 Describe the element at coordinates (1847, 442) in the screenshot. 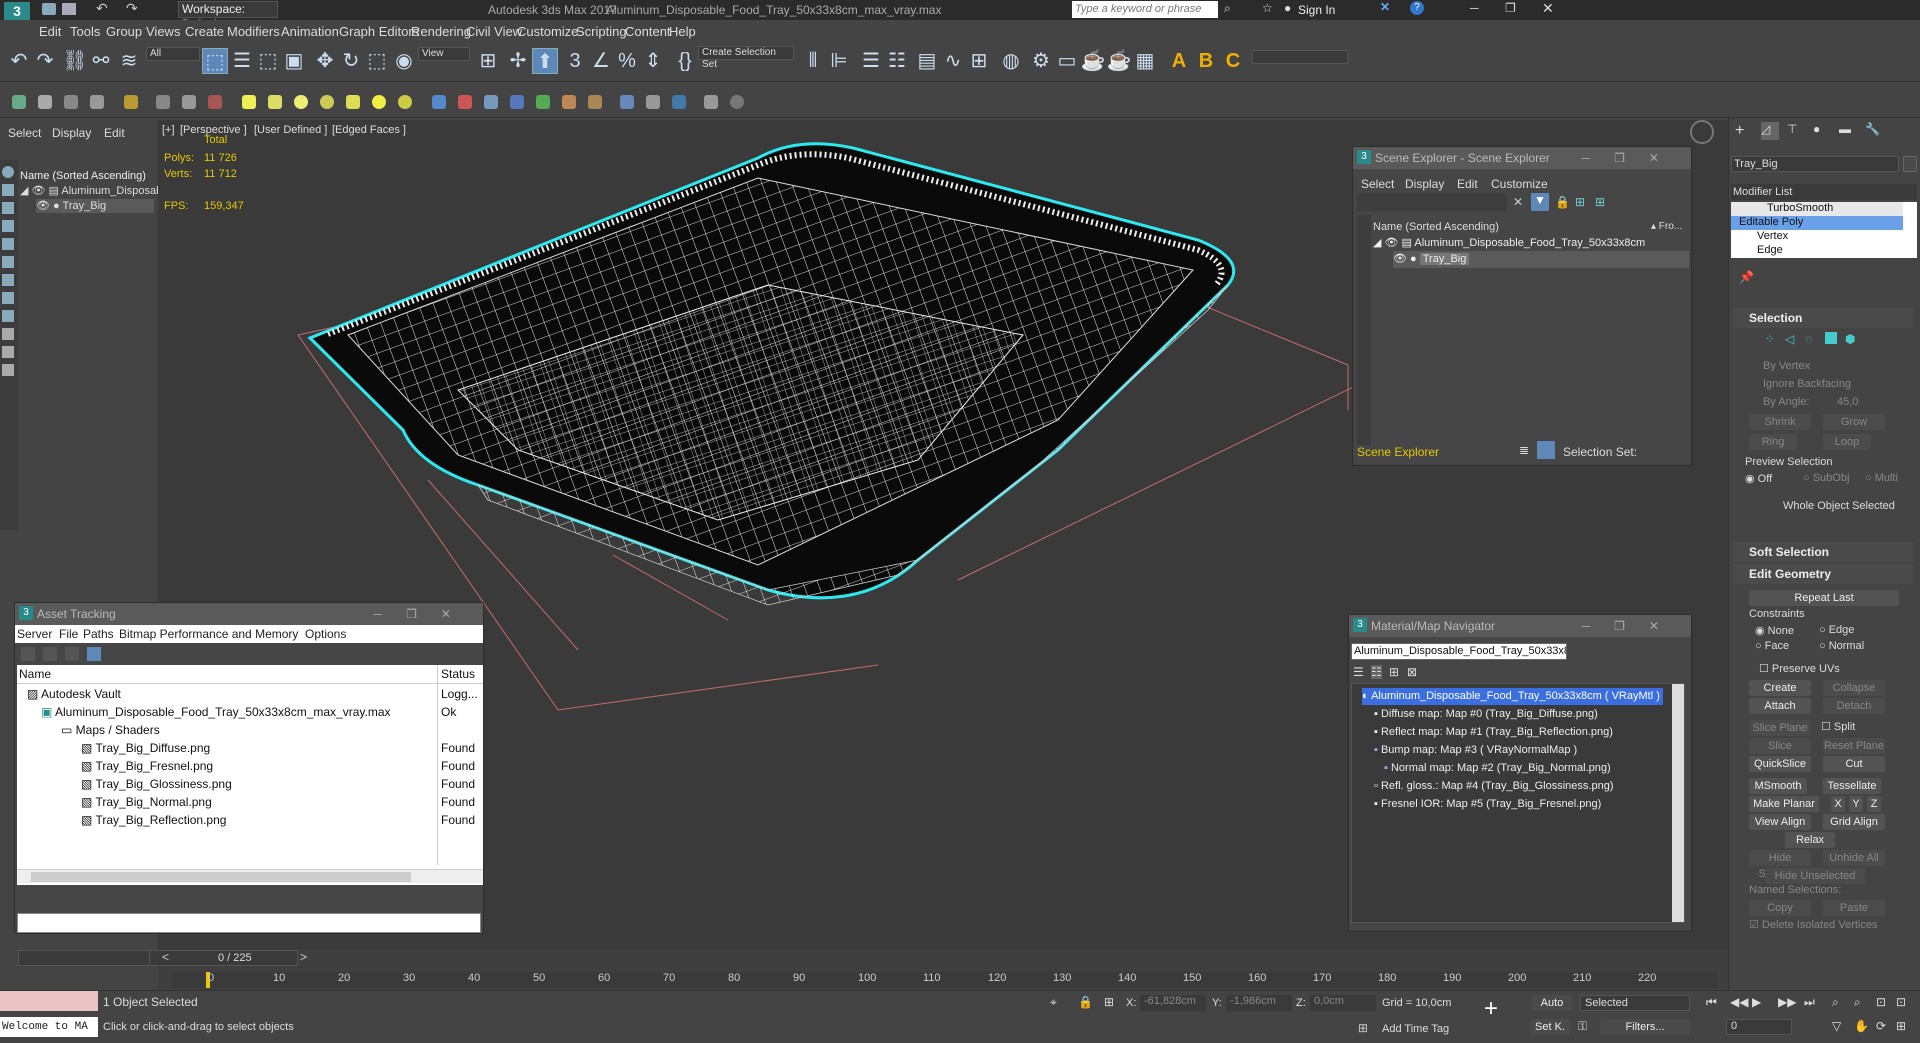

I see `loop-button: Loop` at that location.